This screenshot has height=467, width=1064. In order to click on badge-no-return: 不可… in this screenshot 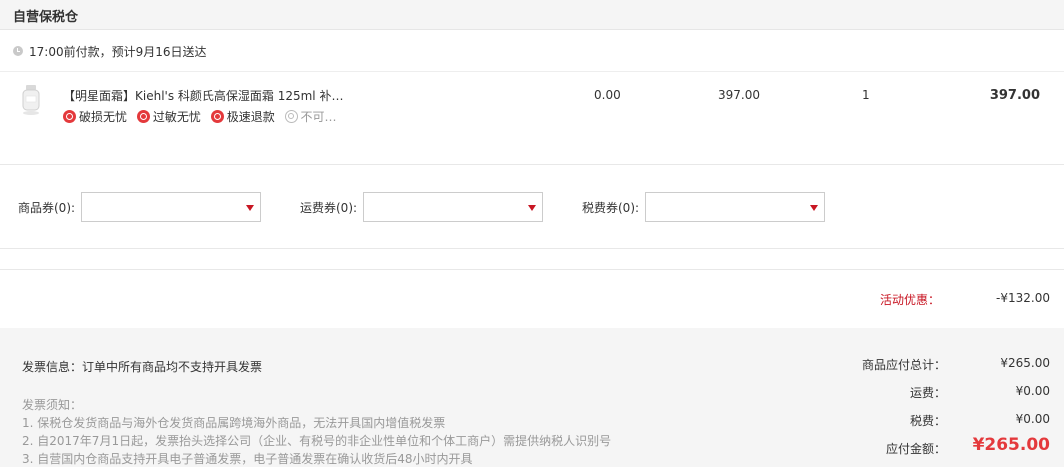, I will do `click(310, 116)`.